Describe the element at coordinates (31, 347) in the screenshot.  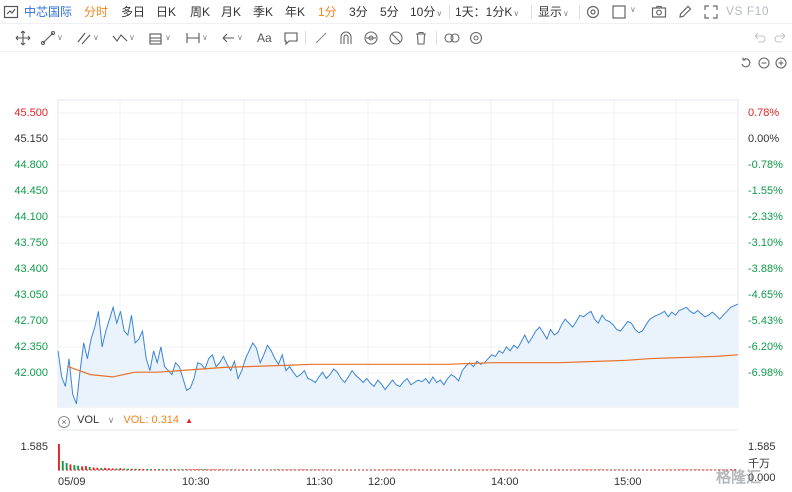
I see `price-tick-label: 42.350` at that location.